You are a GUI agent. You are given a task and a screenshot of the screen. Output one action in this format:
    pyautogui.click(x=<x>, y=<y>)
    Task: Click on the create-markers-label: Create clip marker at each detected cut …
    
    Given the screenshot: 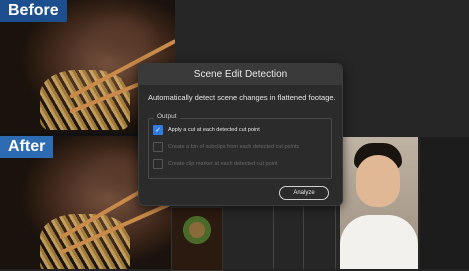 What is the action you would take?
    pyautogui.click(x=223, y=164)
    